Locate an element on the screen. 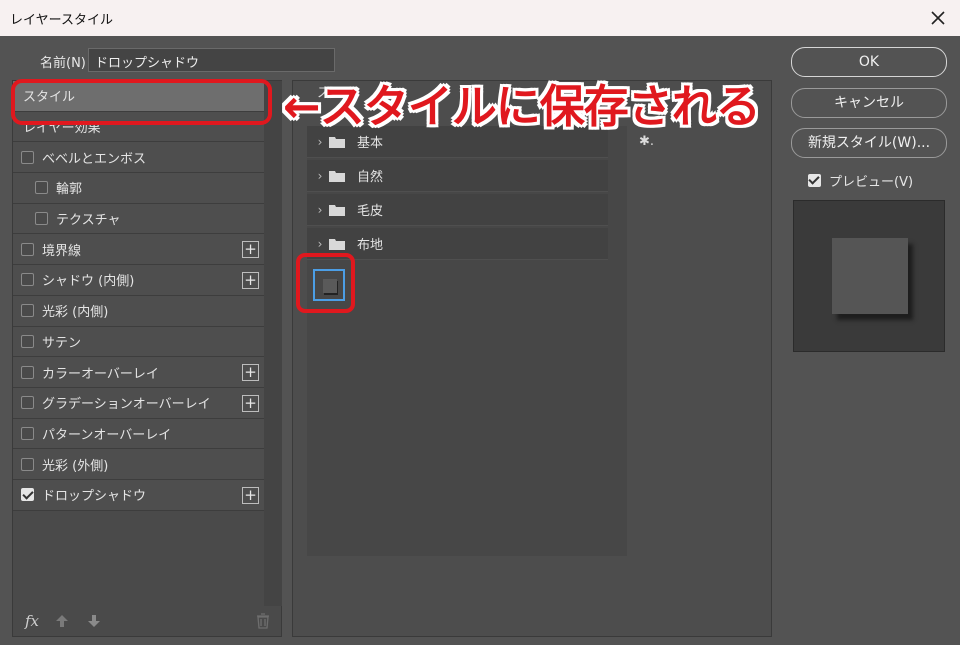 The height and width of the screenshot is (645, 960). gear-icon: ✱. is located at coordinates (646, 141).